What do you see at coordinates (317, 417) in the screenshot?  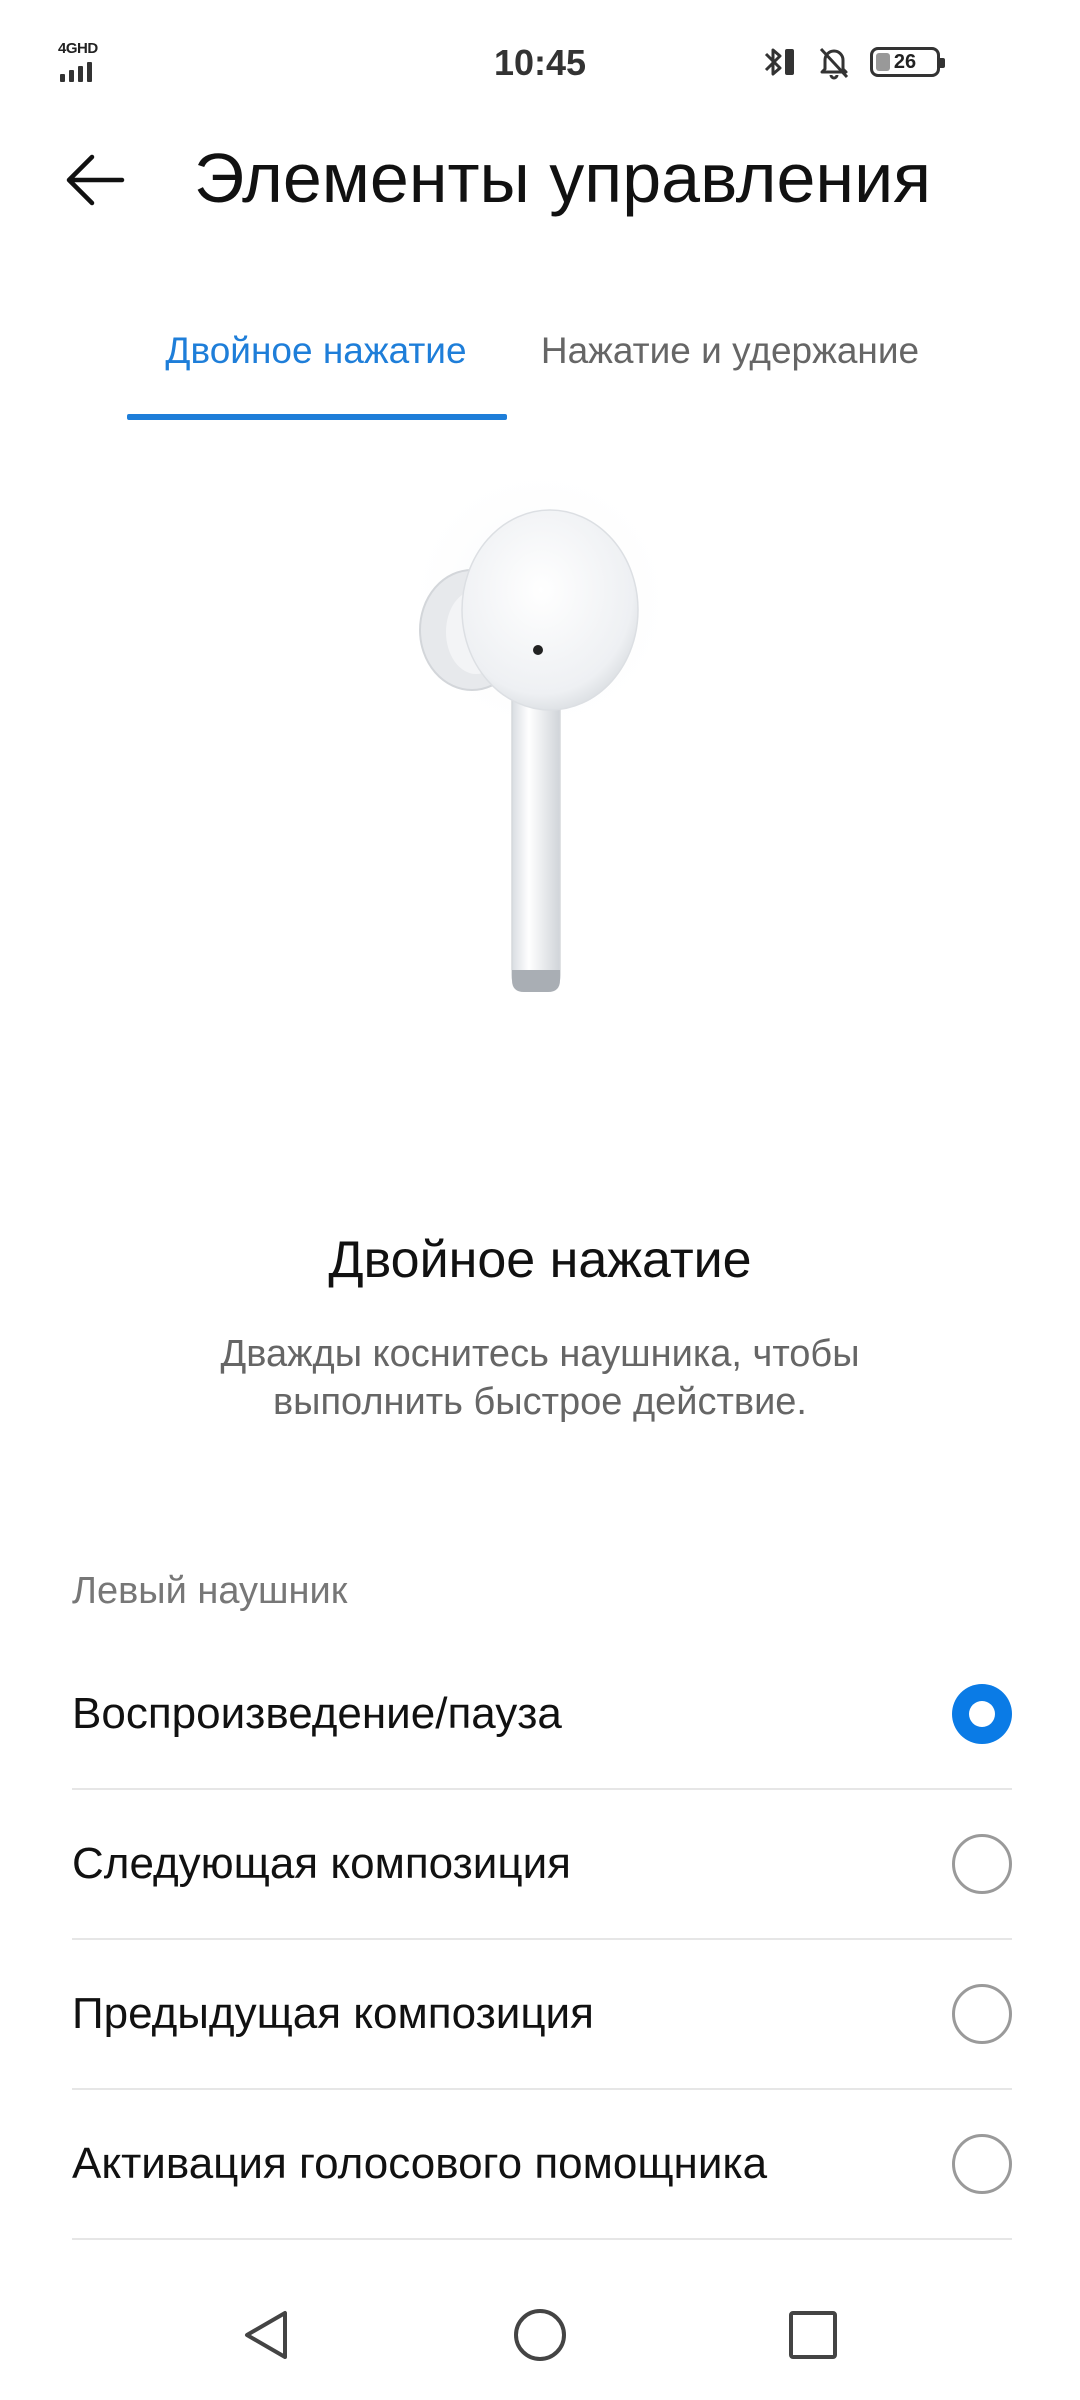 I see `active-tab-indicator` at bounding box center [317, 417].